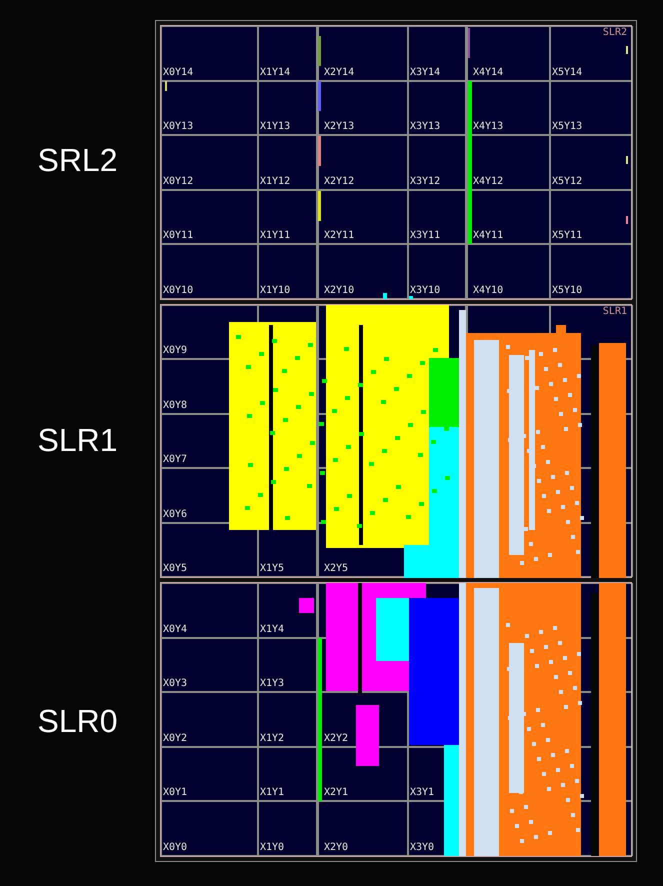 The image size is (663, 886). Describe the element at coordinates (488, 182) in the screenshot. I see `clock-region-label: X4Y12` at that location.